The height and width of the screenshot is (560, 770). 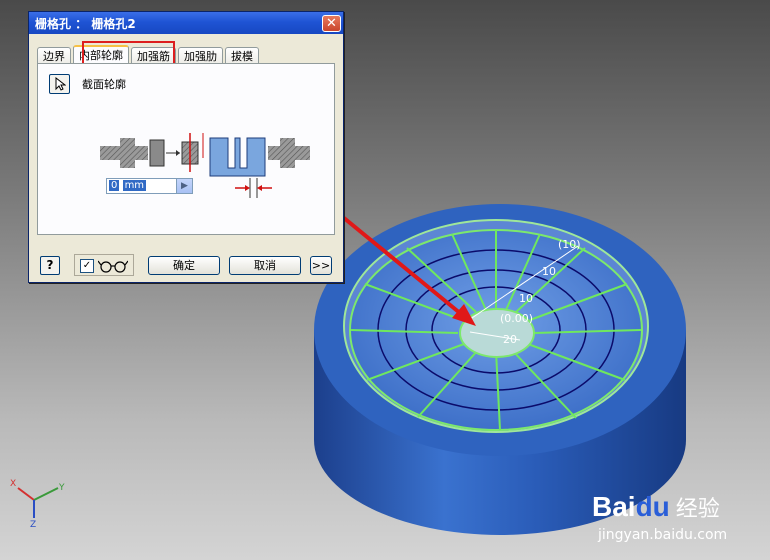 What do you see at coordinates (321, 265) in the screenshot?
I see `more-options-button: >>` at bounding box center [321, 265].